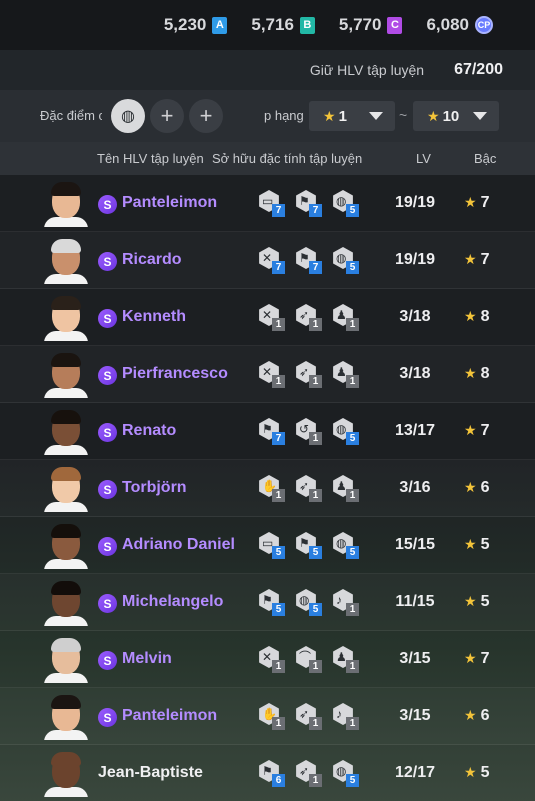 Image resolution: width=535 pixels, height=801 pixels. I want to click on coach-name: Jean-Baptiste, so click(150, 772).